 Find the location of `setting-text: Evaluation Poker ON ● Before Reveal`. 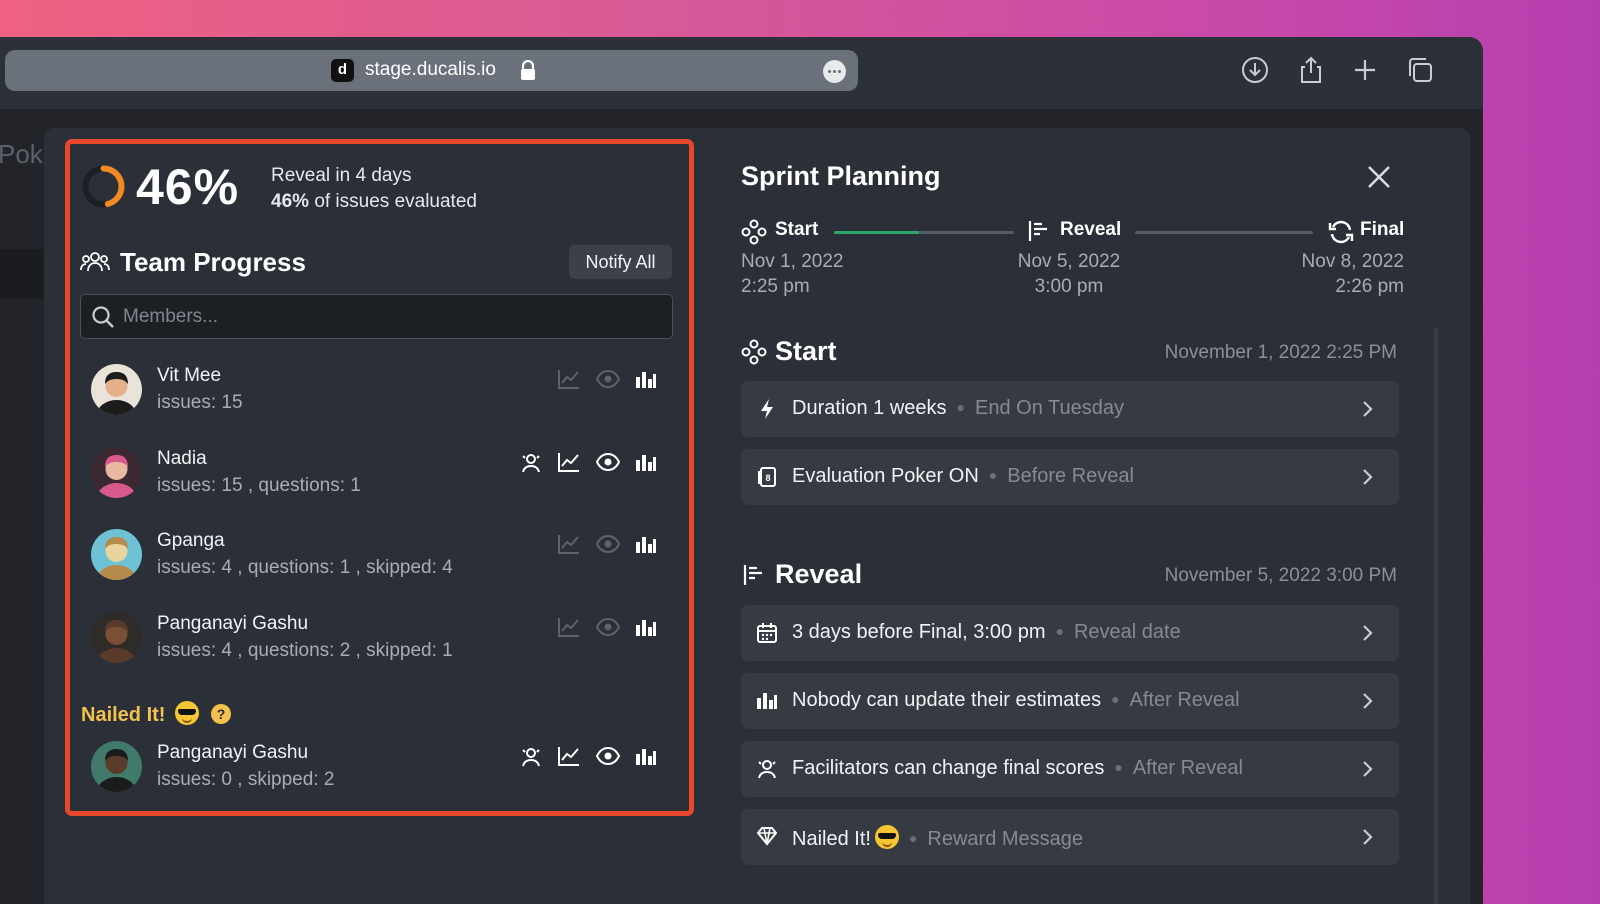

setting-text: Evaluation Poker ON ● Before Reveal is located at coordinates (963, 476).